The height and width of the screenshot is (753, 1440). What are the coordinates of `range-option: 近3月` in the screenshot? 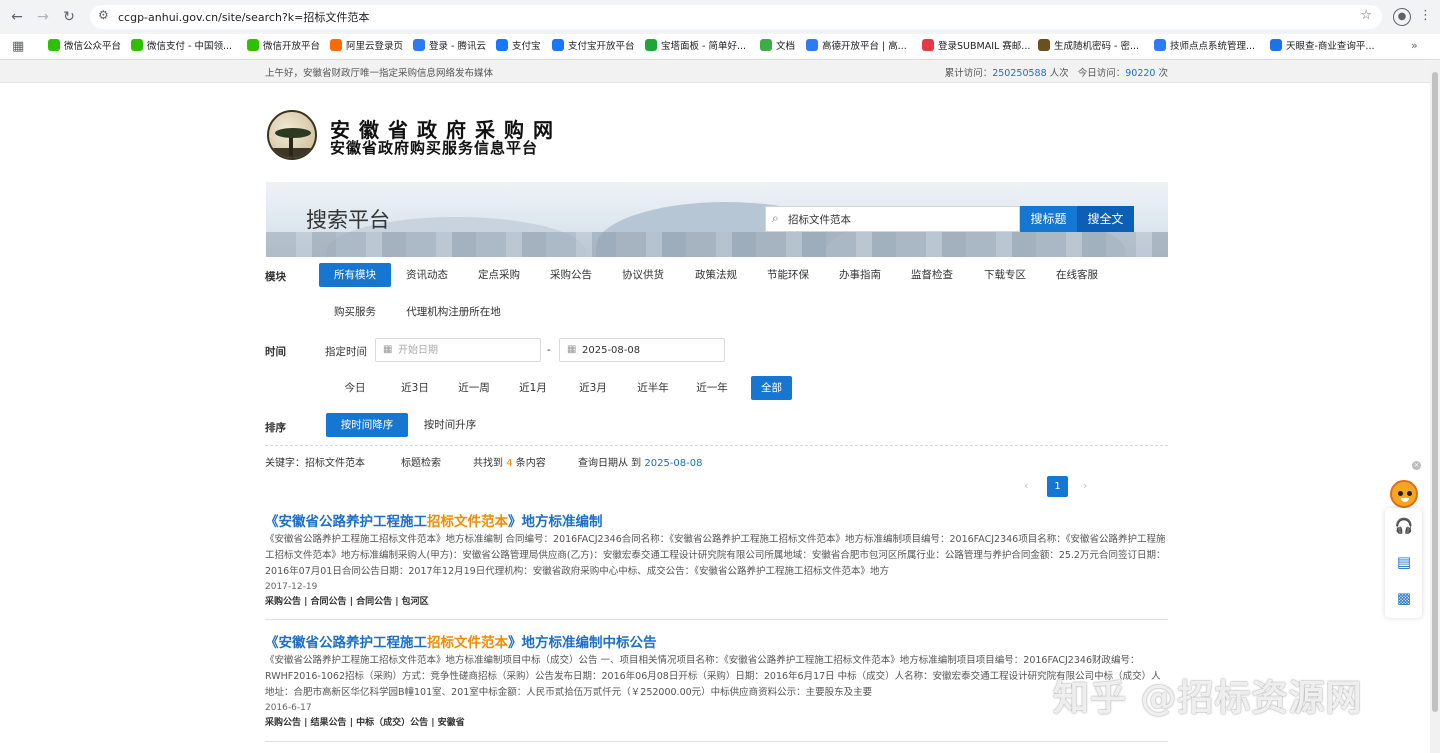 It's located at (593, 388).